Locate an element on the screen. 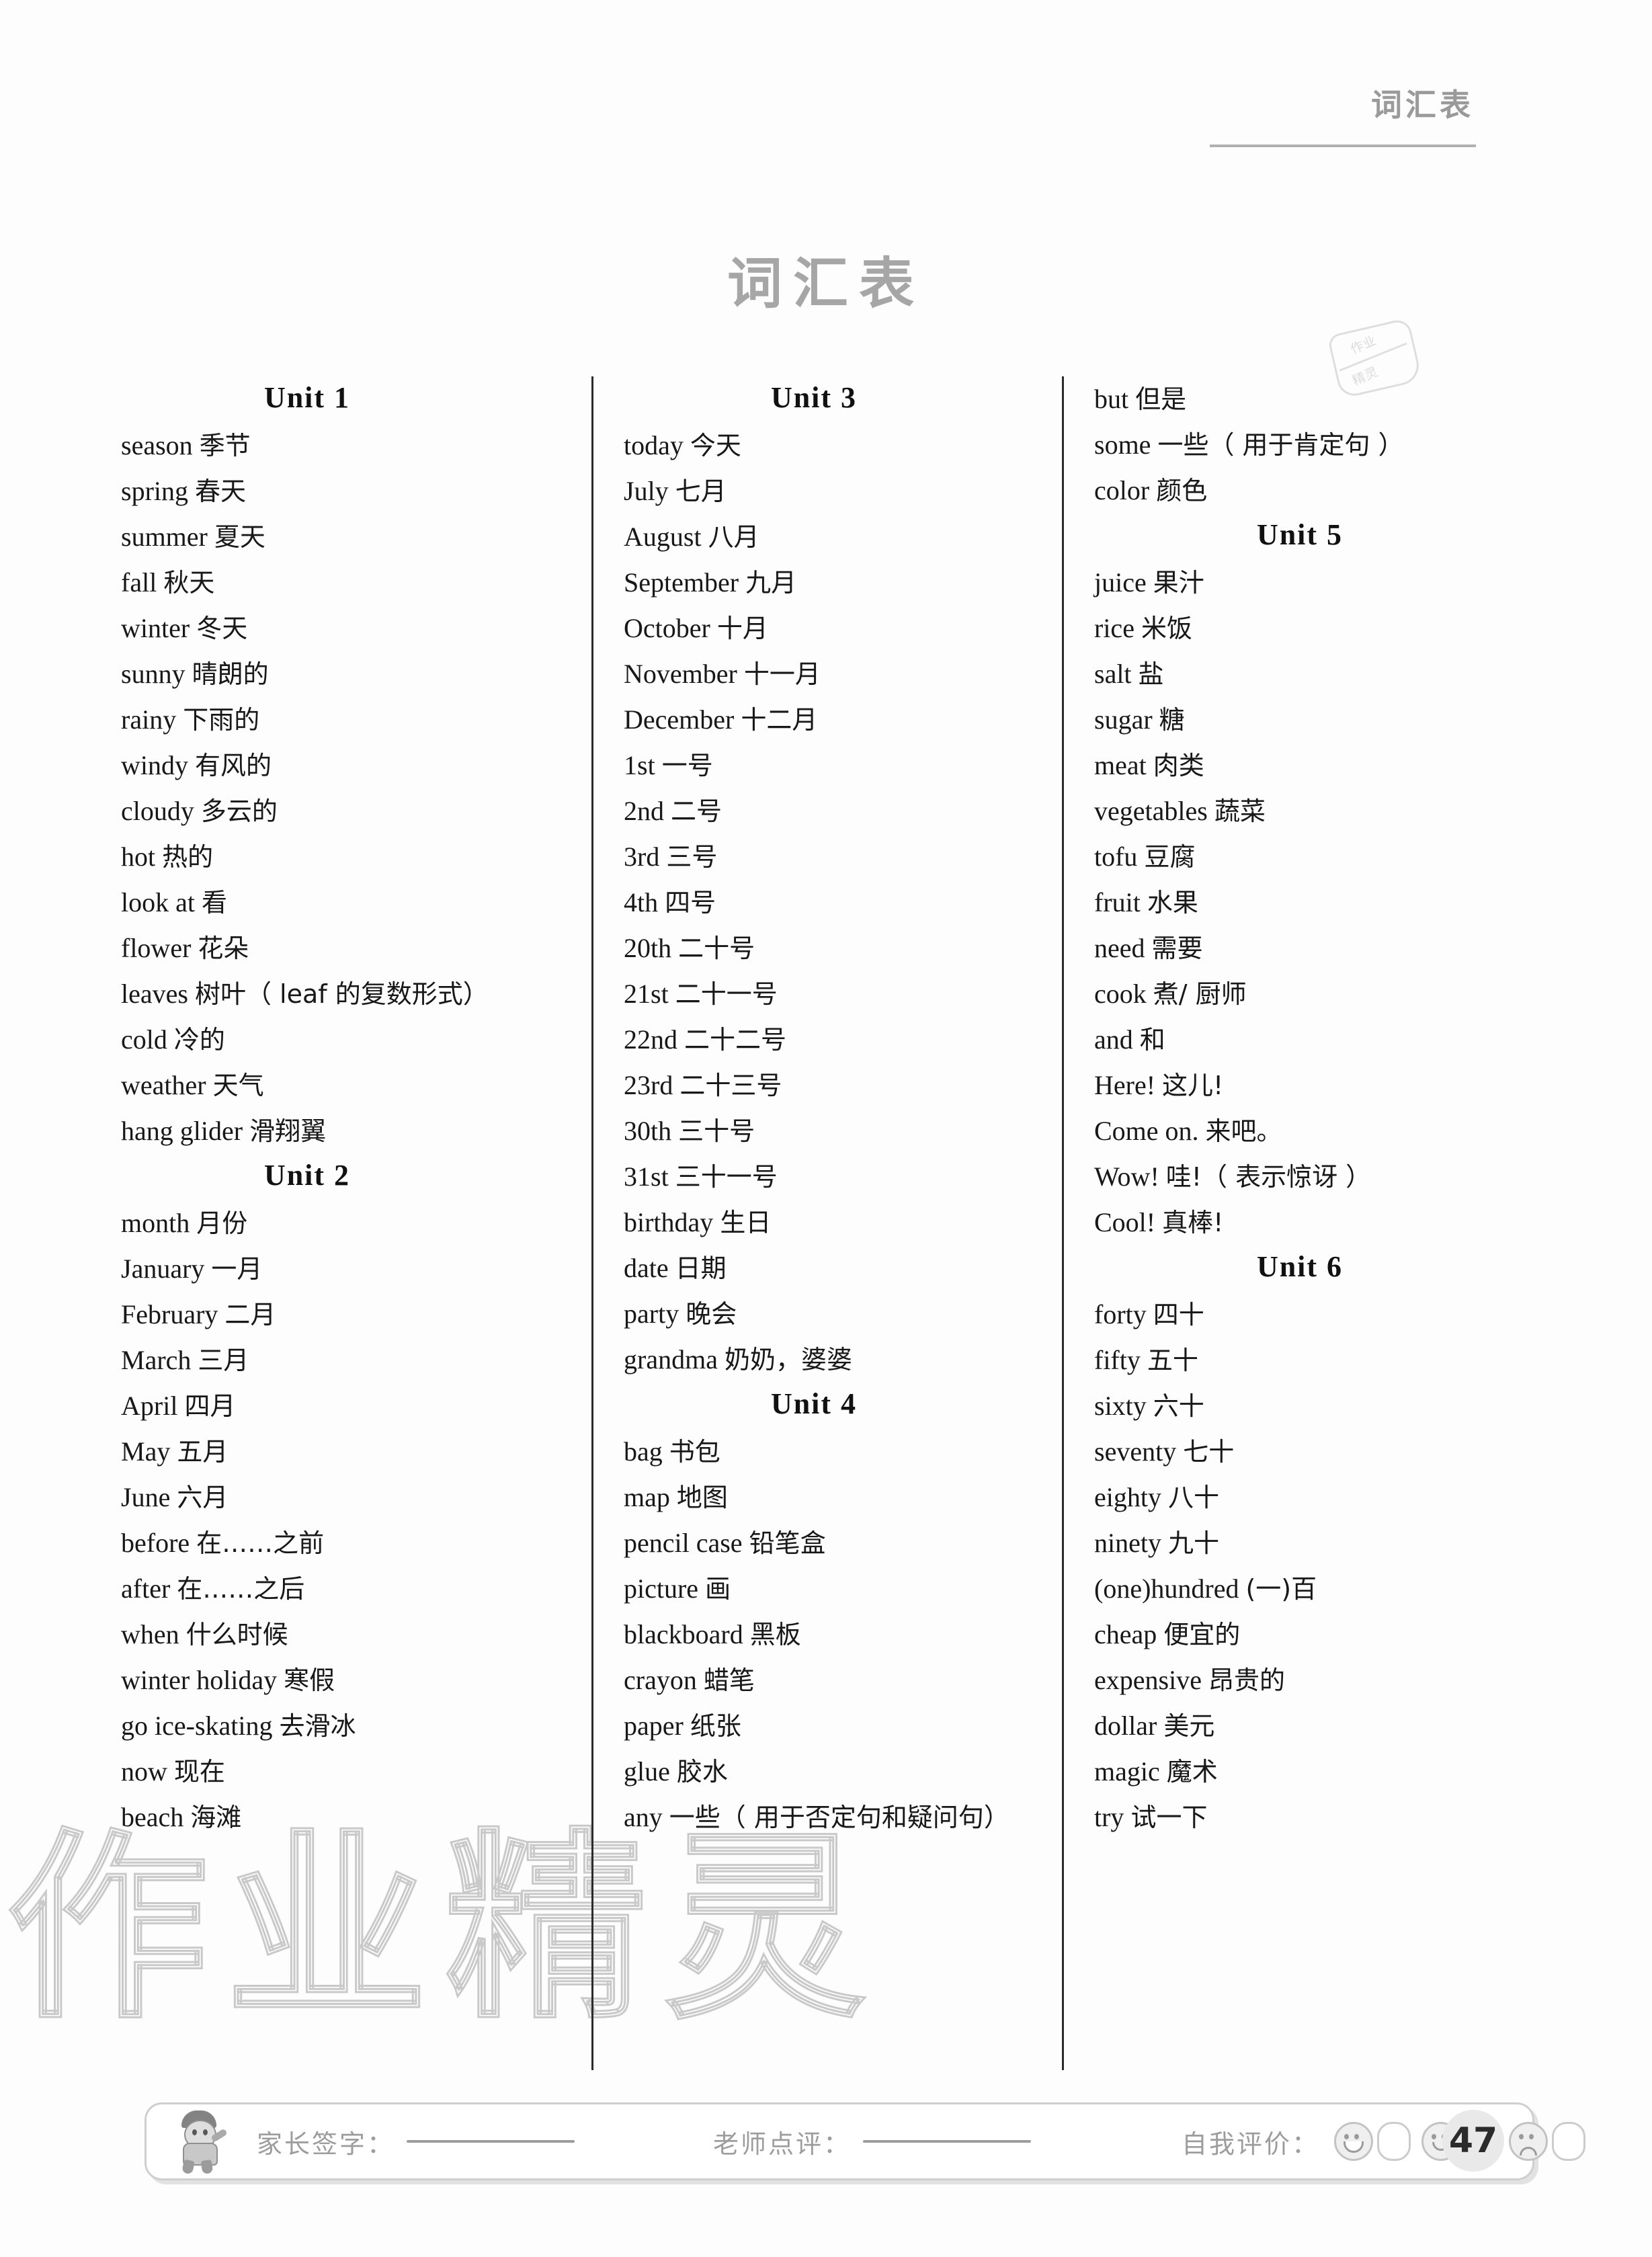  entry-term: fruit is located at coordinates (1117, 902).